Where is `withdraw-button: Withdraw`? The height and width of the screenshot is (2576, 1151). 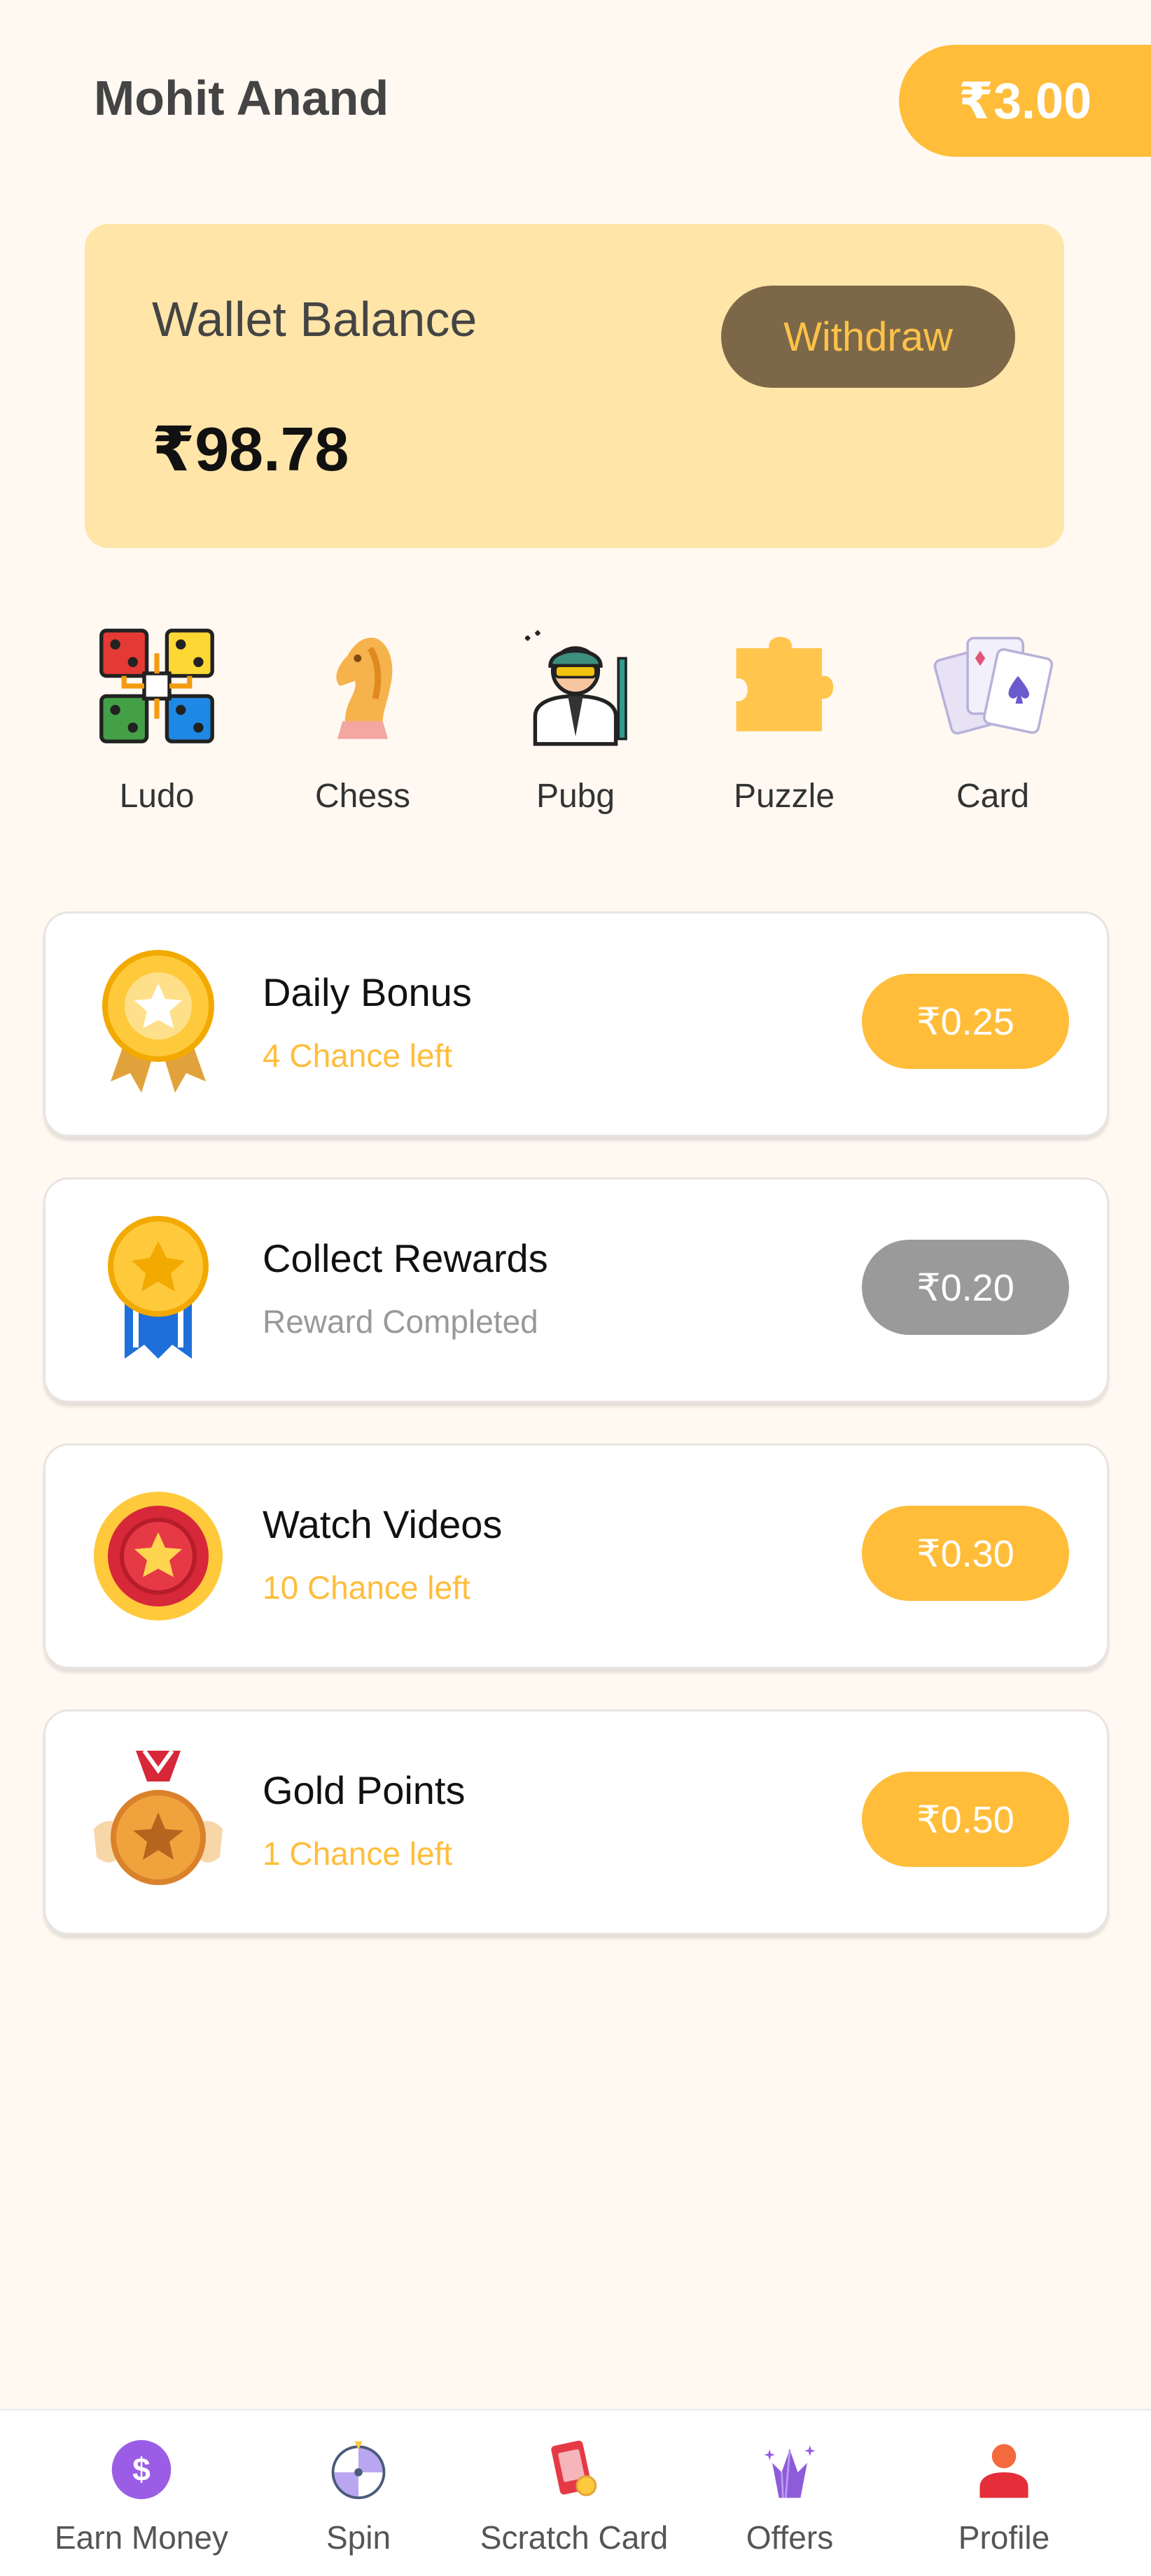 withdraw-button: Withdraw is located at coordinates (868, 337).